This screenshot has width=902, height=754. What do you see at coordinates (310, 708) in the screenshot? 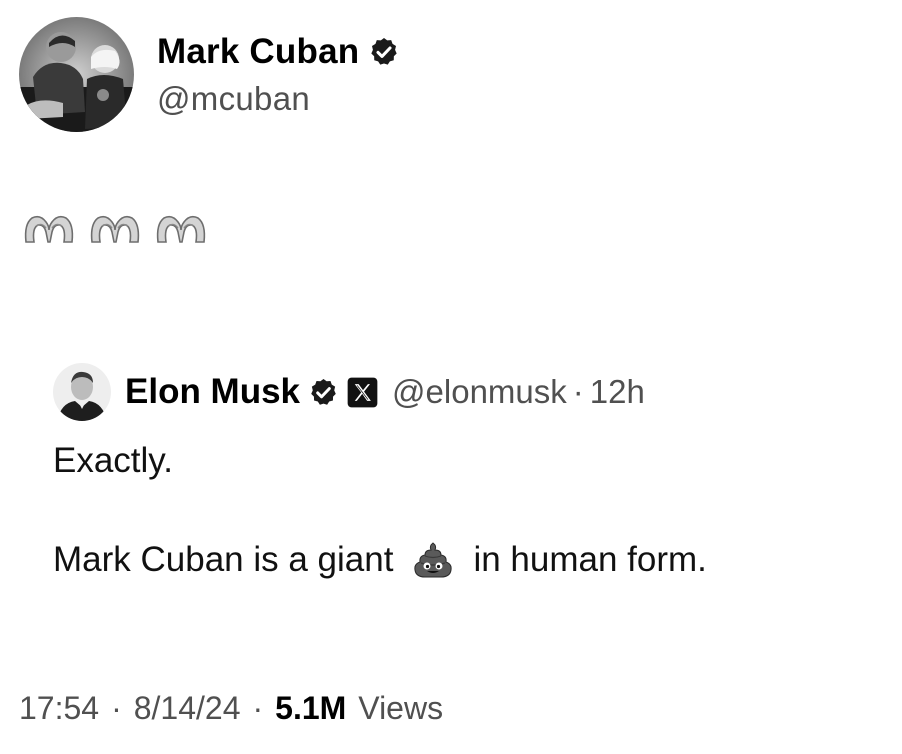
I see `views-count: 5.1M` at bounding box center [310, 708].